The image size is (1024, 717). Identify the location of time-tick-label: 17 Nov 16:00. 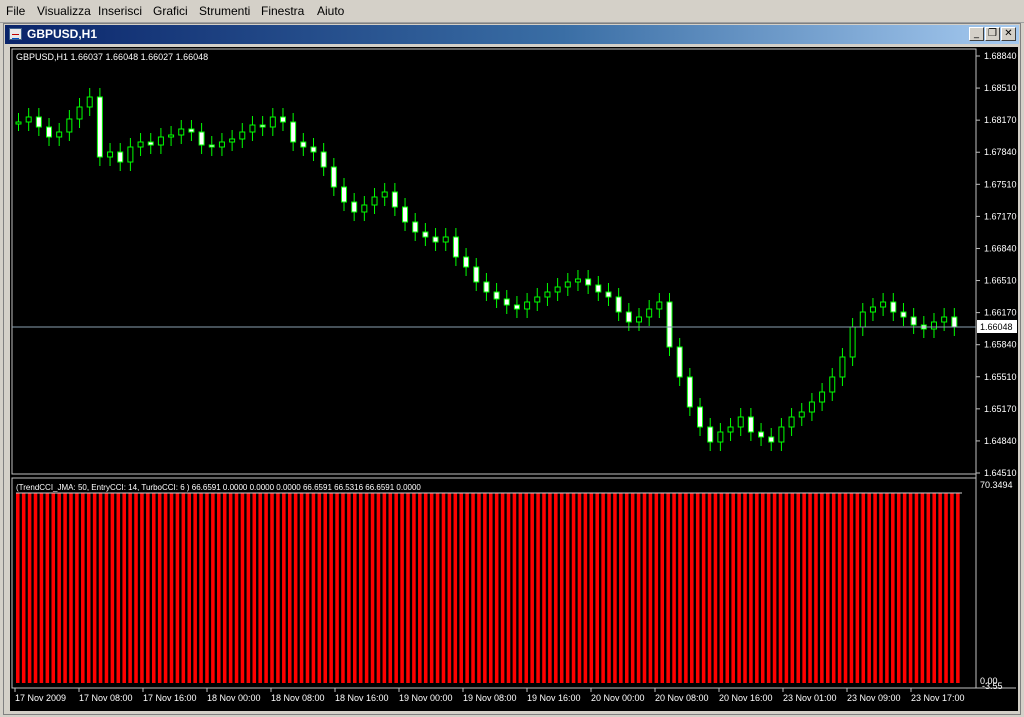
(170, 698).